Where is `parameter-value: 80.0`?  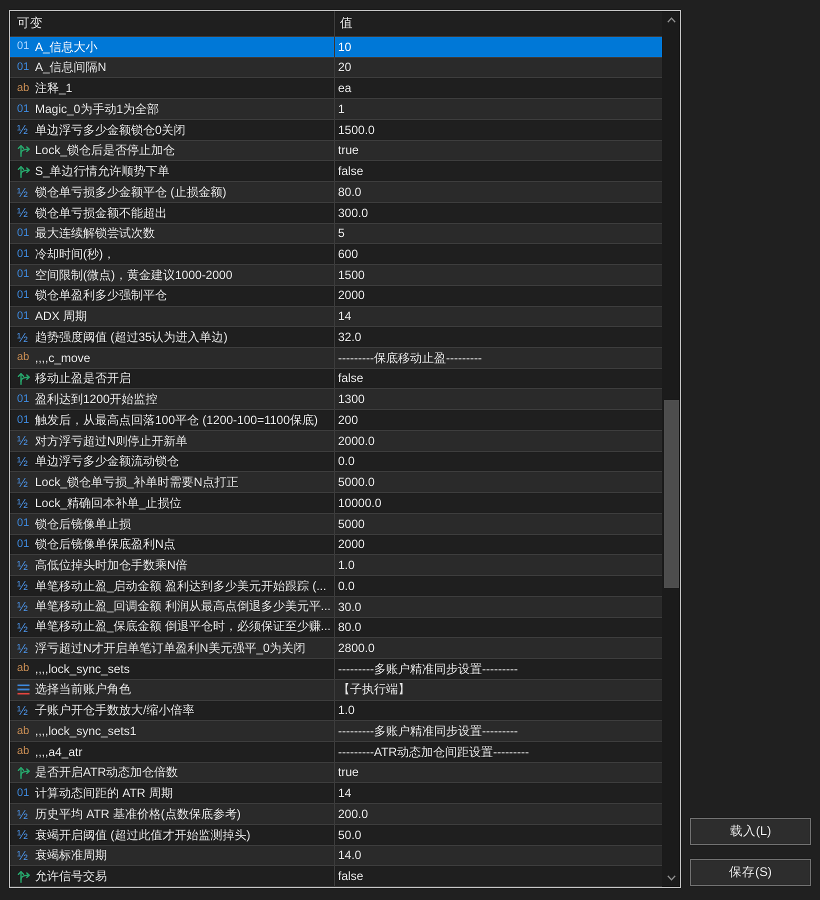
parameter-value: 80.0 is located at coordinates (350, 192).